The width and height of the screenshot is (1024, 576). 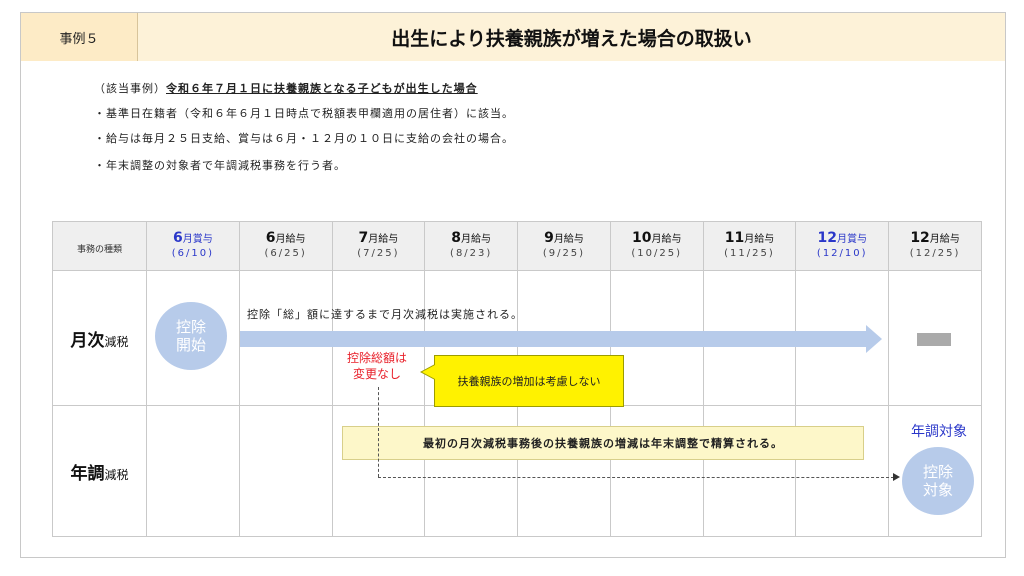 What do you see at coordinates (456, 238) in the screenshot?
I see `month-num: 8` at bounding box center [456, 238].